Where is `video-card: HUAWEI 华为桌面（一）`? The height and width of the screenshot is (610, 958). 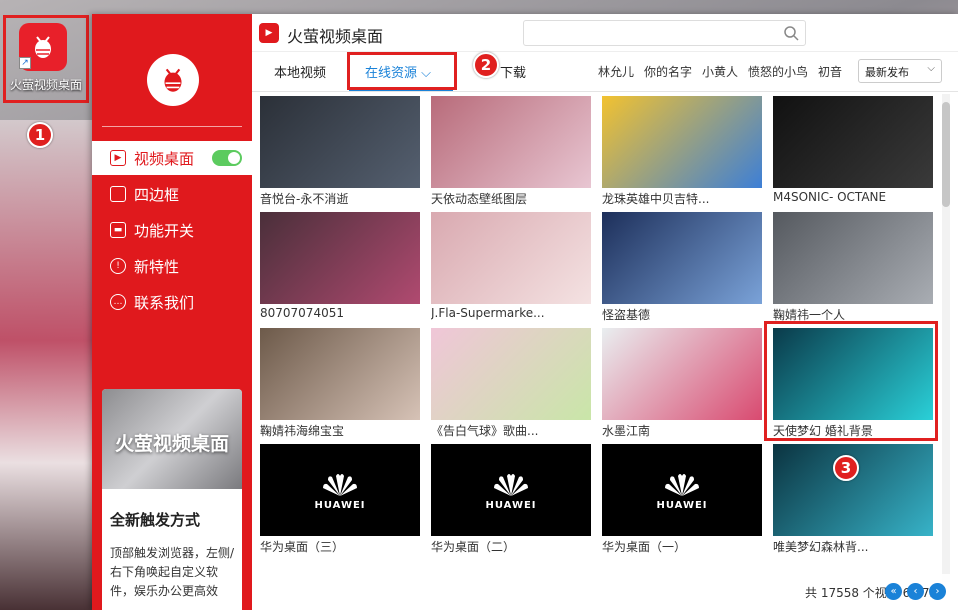 video-card: HUAWEI 华为桌面（一） is located at coordinates (682, 499).